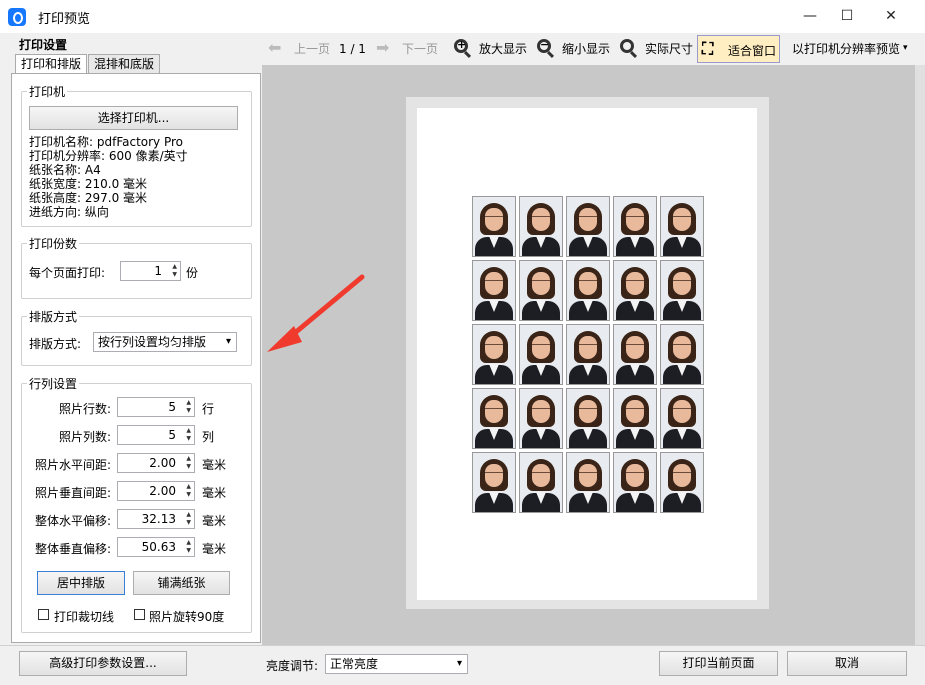  Describe the element at coordinates (214, 465) in the screenshot. I see `hgap-unit: 毫米` at that location.